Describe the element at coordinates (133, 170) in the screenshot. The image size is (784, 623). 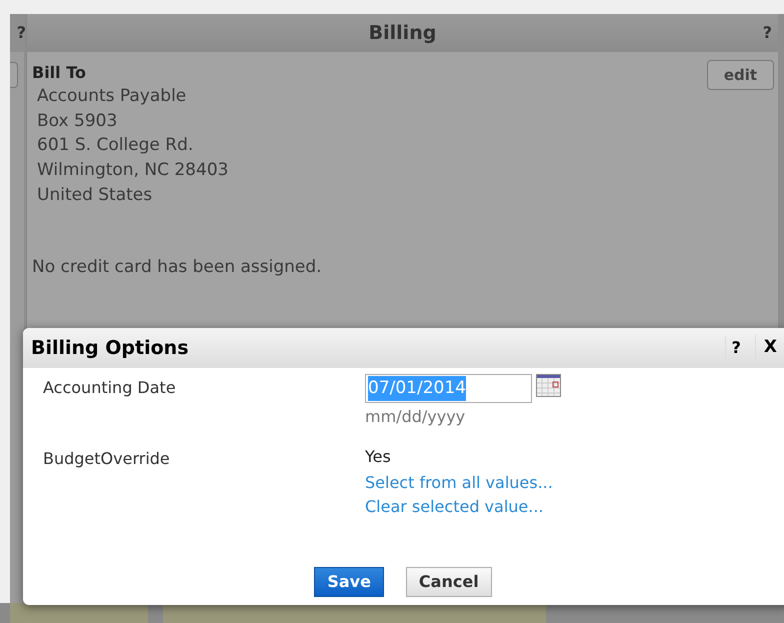
I see `address-line: Wilmington, NC 28403` at that location.